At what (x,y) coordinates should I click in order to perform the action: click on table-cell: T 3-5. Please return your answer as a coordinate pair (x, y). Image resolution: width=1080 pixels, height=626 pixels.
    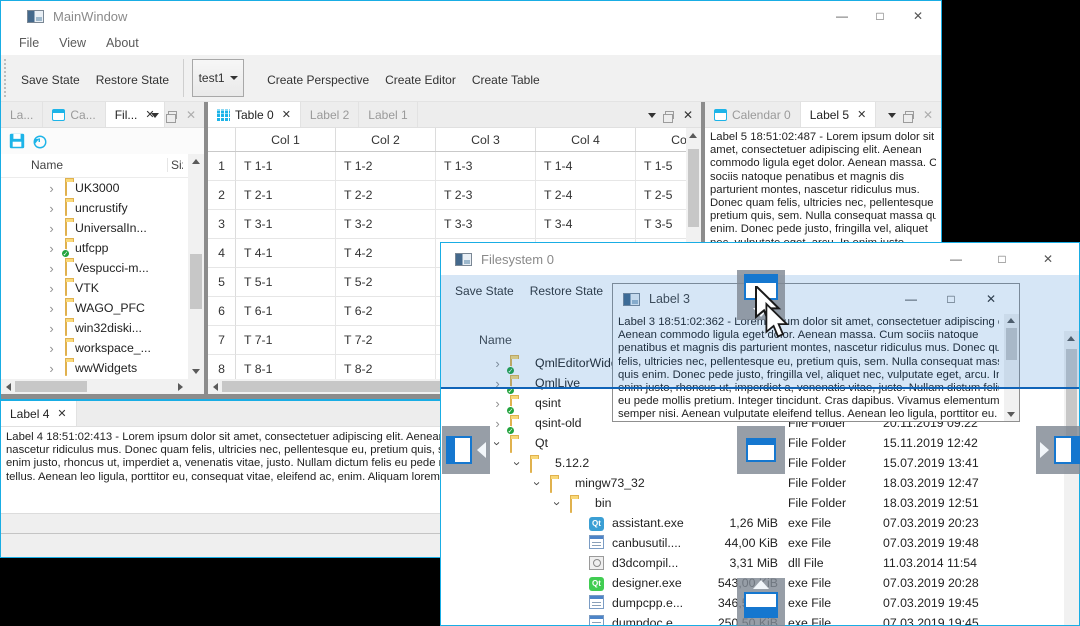
    Looking at the image, I should click on (661, 224).